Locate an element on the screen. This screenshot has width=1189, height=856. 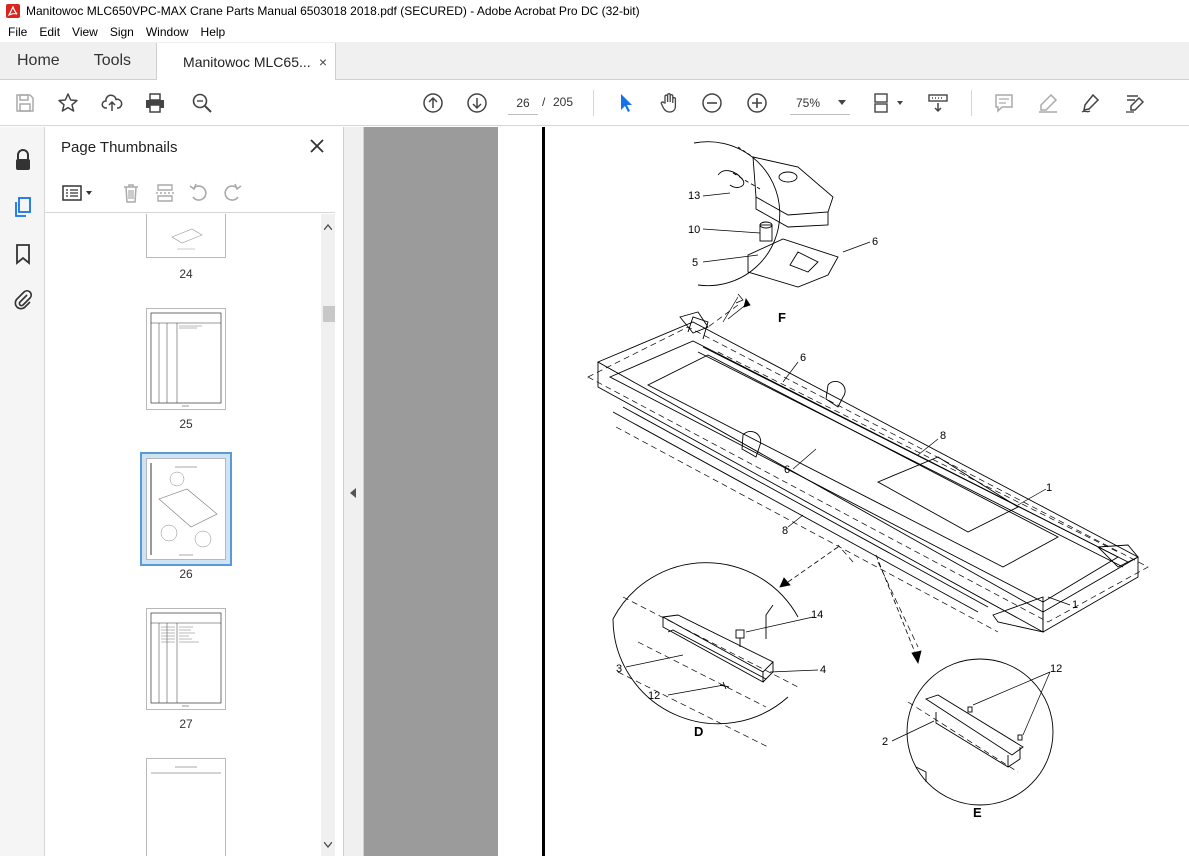
print-icon is located at coordinates (155, 103).